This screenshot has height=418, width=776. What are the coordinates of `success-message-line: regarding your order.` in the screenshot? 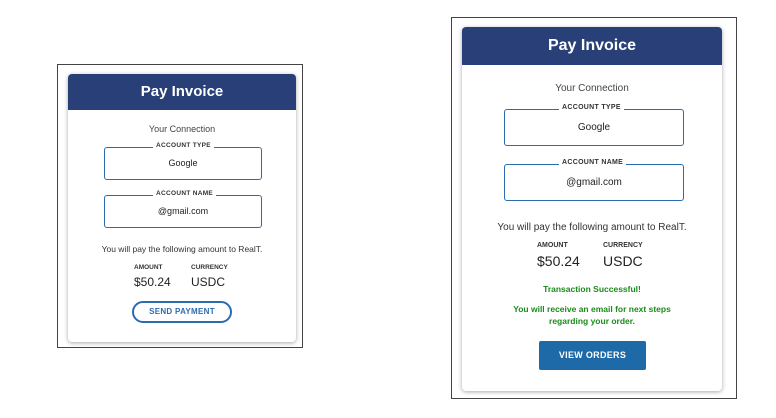 It's located at (592, 321).